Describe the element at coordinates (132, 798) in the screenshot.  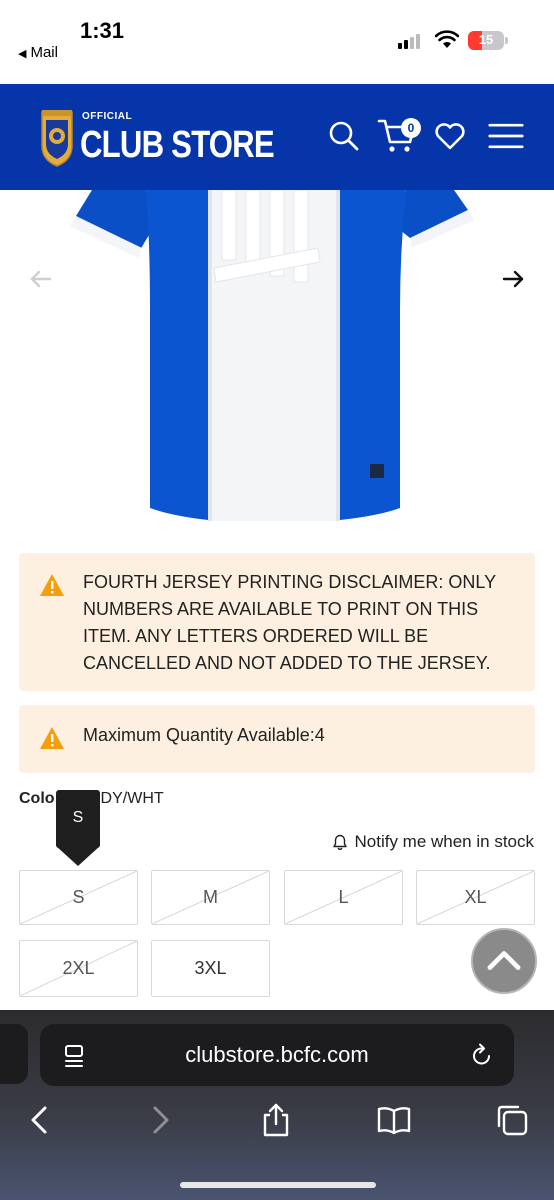
I see `colour-value: DY/WHT` at that location.